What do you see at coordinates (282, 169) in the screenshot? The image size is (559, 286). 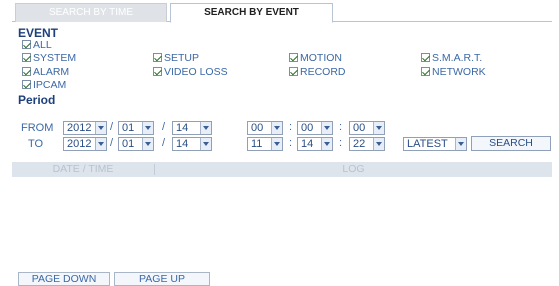 I see `log-table-header: DATE / TIME LOG` at bounding box center [282, 169].